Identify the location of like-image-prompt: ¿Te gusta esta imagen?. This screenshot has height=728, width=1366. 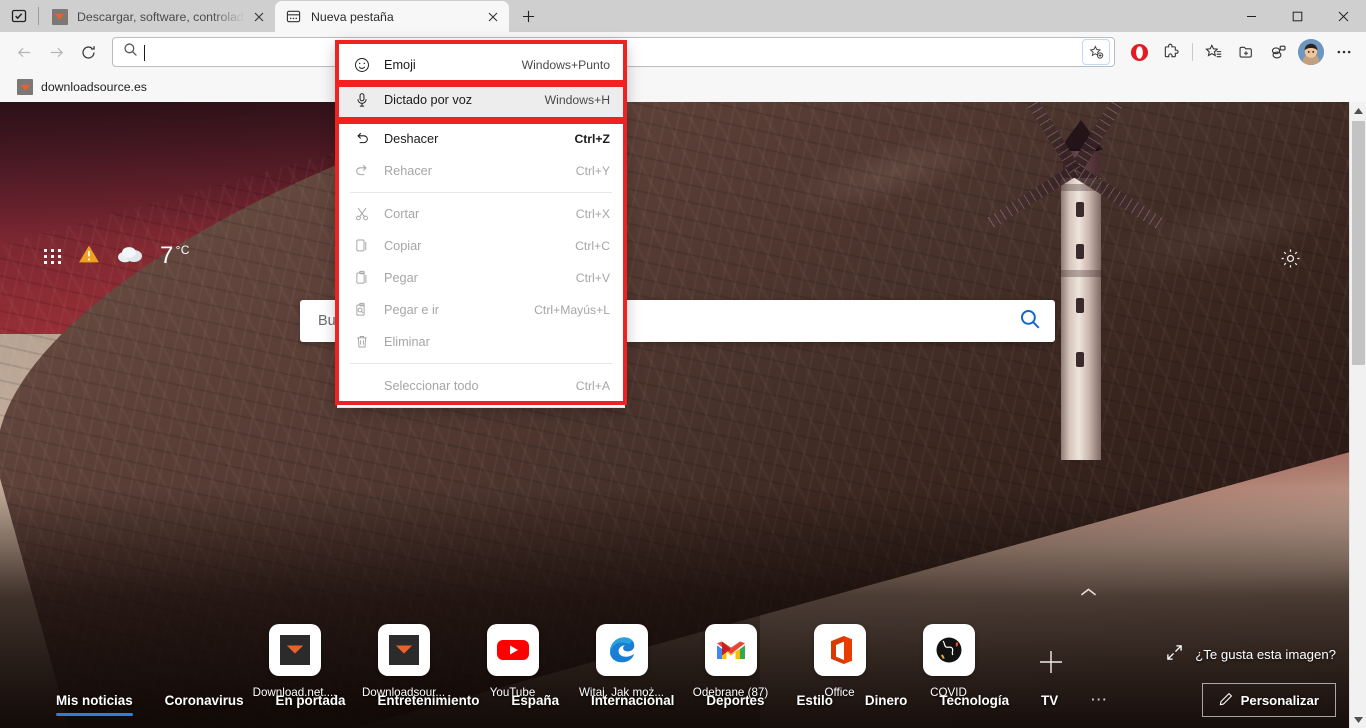
(1251, 654).